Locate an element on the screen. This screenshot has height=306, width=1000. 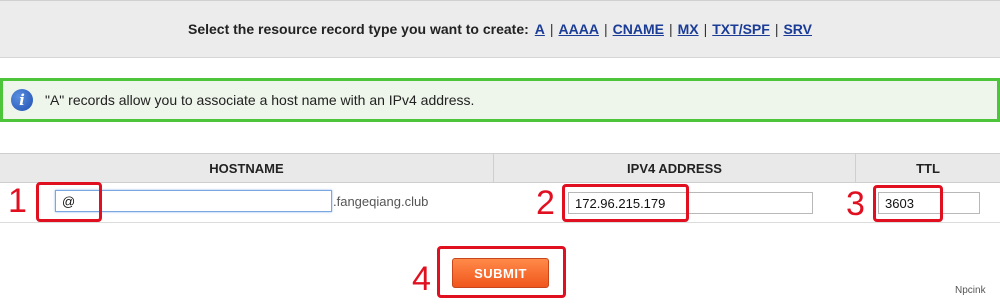
type-link-cname: CNAME is located at coordinates (638, 29).